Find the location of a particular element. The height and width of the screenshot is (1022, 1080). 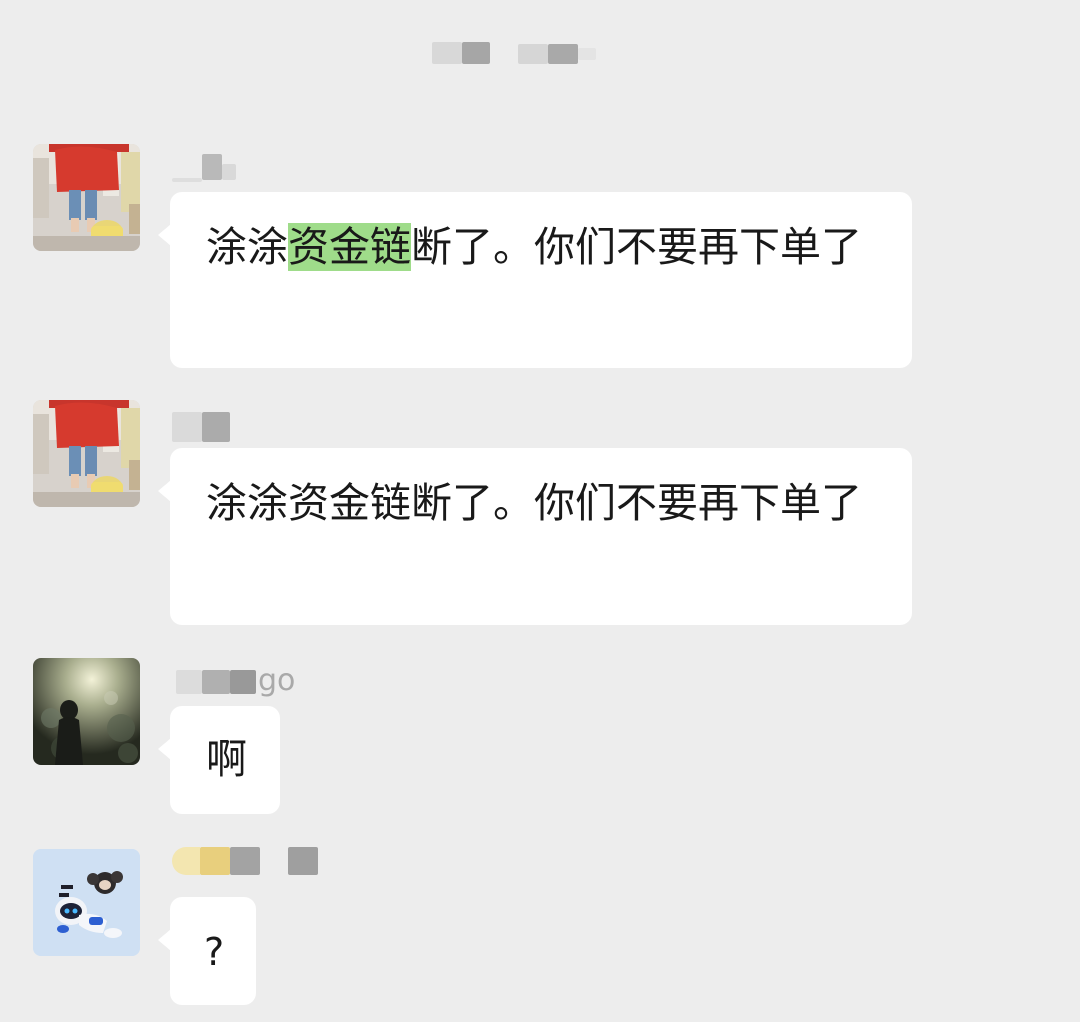

message-bubble: 啊 is located at coordinates (219, 760).